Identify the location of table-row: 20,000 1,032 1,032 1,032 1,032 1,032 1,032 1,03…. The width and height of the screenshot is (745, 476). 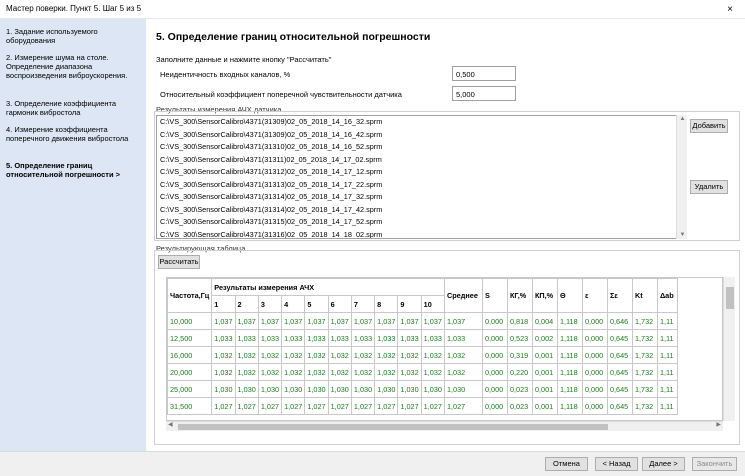
(422, 372).